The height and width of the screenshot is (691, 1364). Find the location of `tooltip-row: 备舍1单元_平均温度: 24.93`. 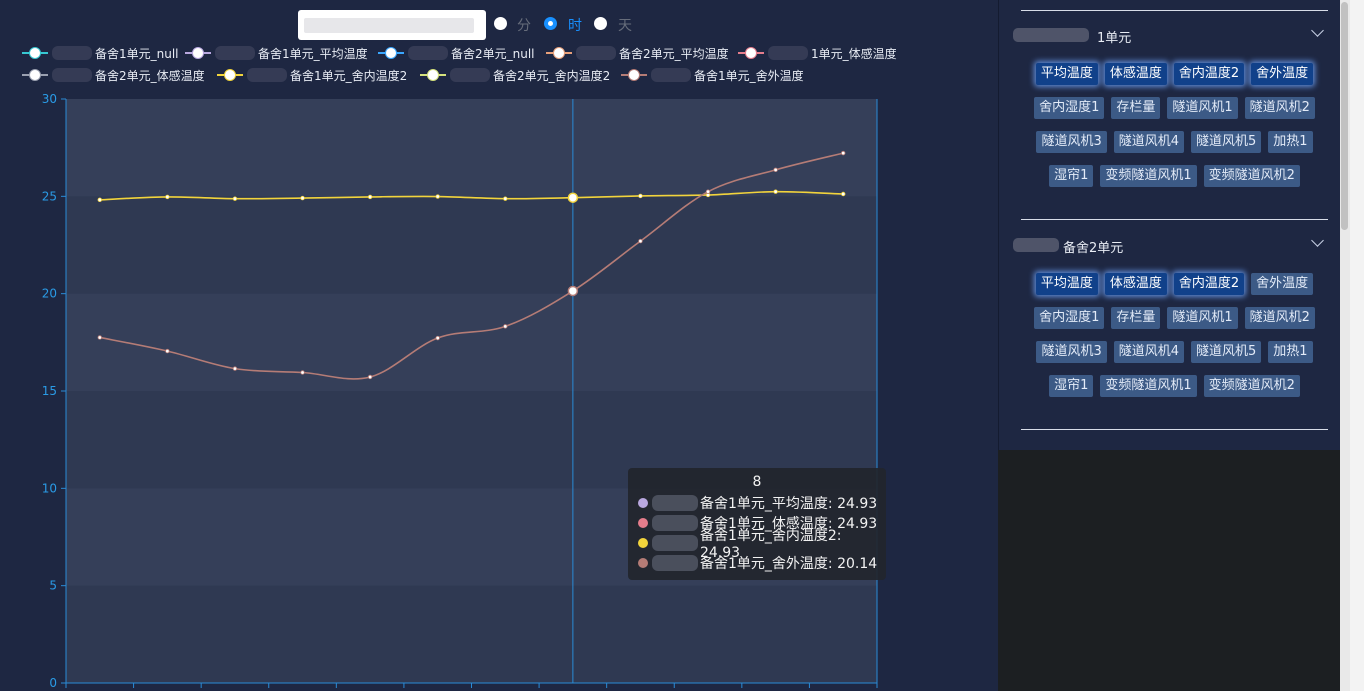

tooltip-row: 备舍1单元_平均温度: 24.93 is located at coordinates (757, 503).